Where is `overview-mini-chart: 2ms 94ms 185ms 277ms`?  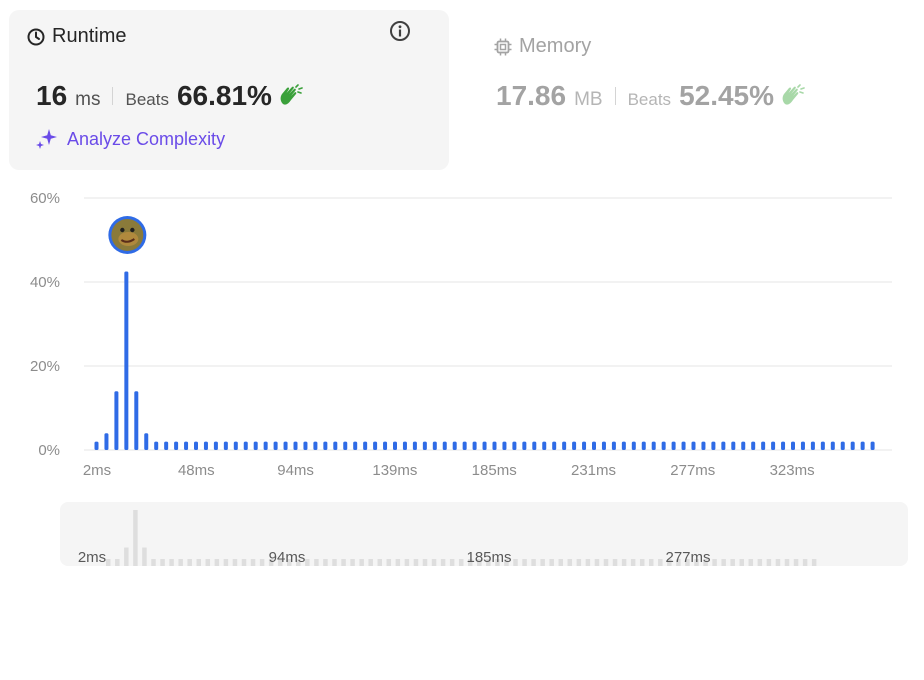
overview-mini-chart: 2ms 94ms 185ms 277ms is located at coordinates (447, 538).